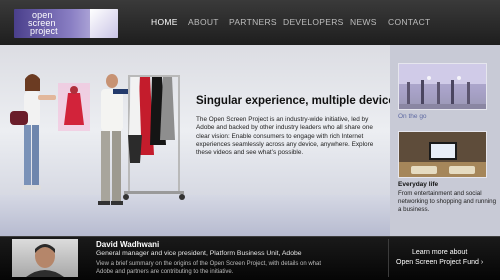 Image resolution: width=500 pixels, height=280 pixels. I want to click on on-the-go-scene, so click(442, 86).